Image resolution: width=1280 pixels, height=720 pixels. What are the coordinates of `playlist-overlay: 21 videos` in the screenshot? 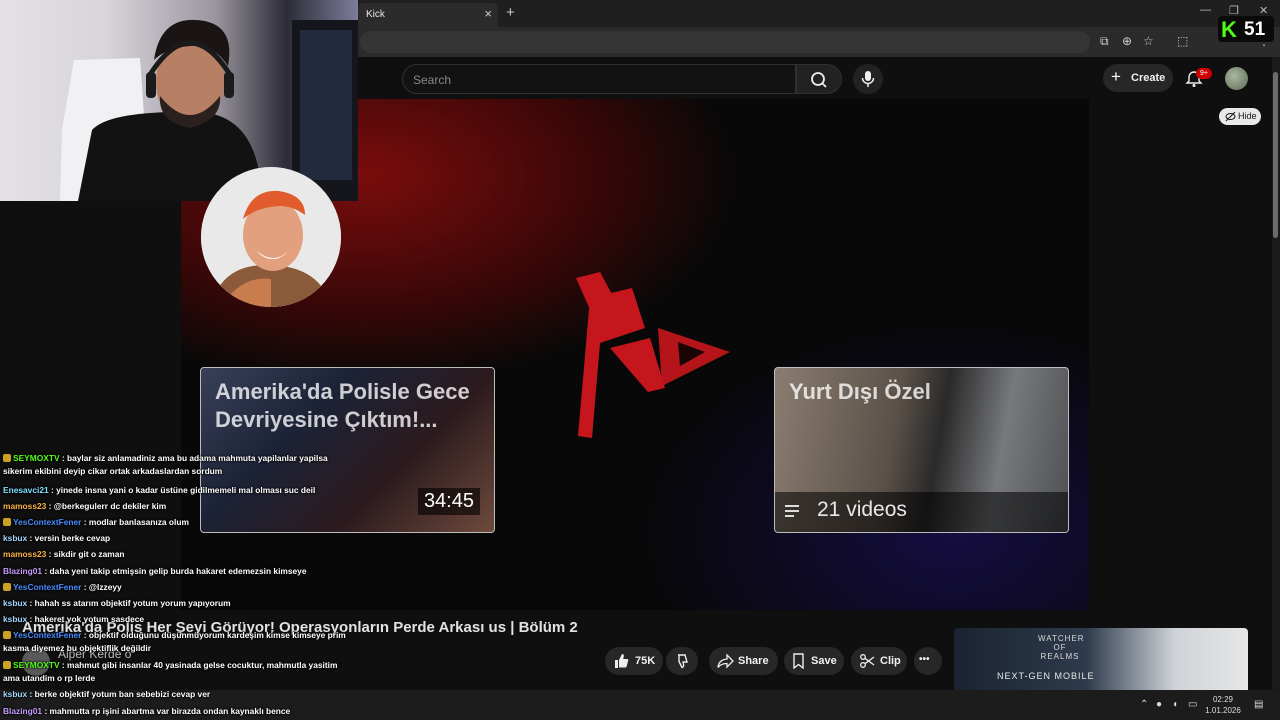 It's located at (921, 512).